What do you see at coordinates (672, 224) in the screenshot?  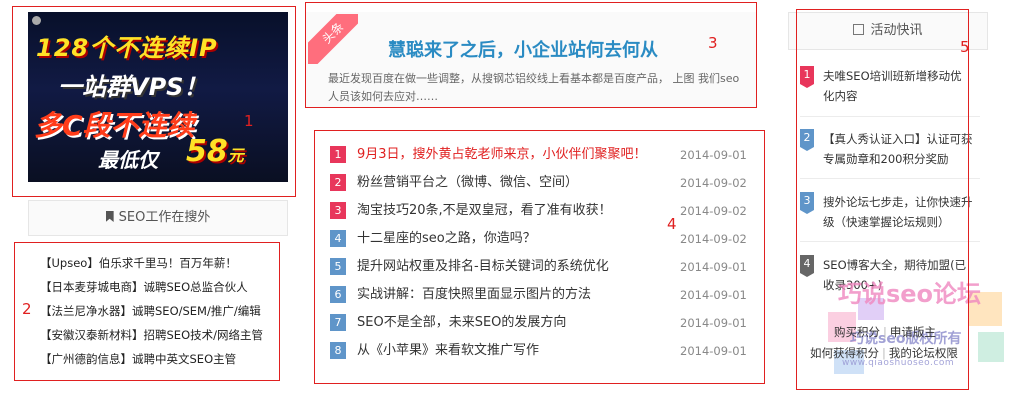 I see `annotation-label-4: 4` at bounding box center [672, 224].